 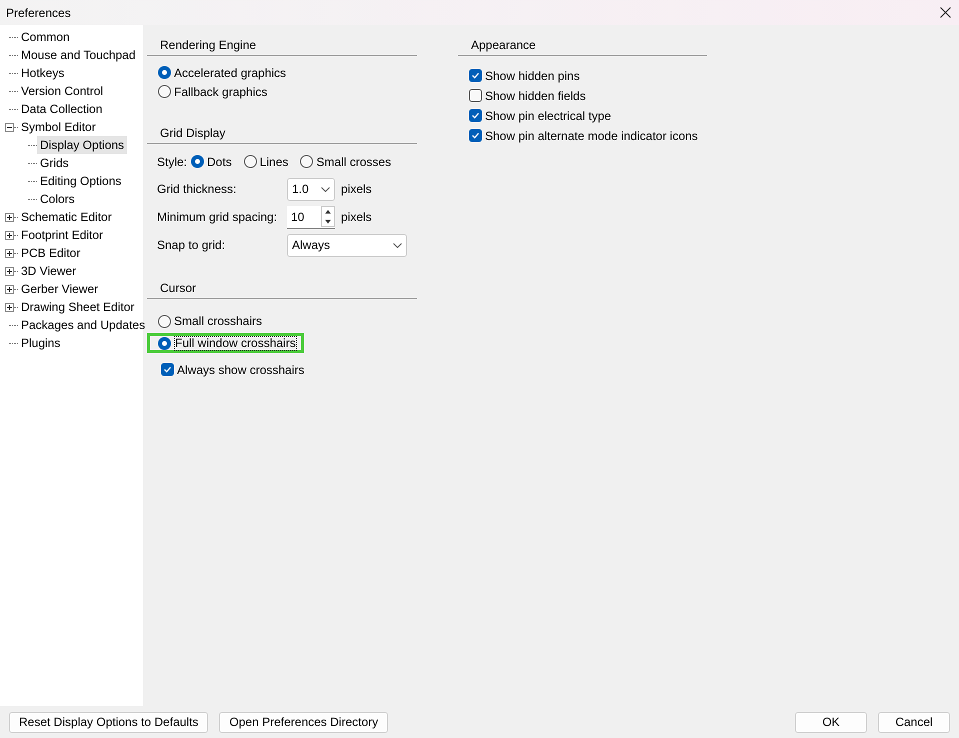 I want to click on dialog-button: Open Preferences Directory, so click(x=303, y=722).